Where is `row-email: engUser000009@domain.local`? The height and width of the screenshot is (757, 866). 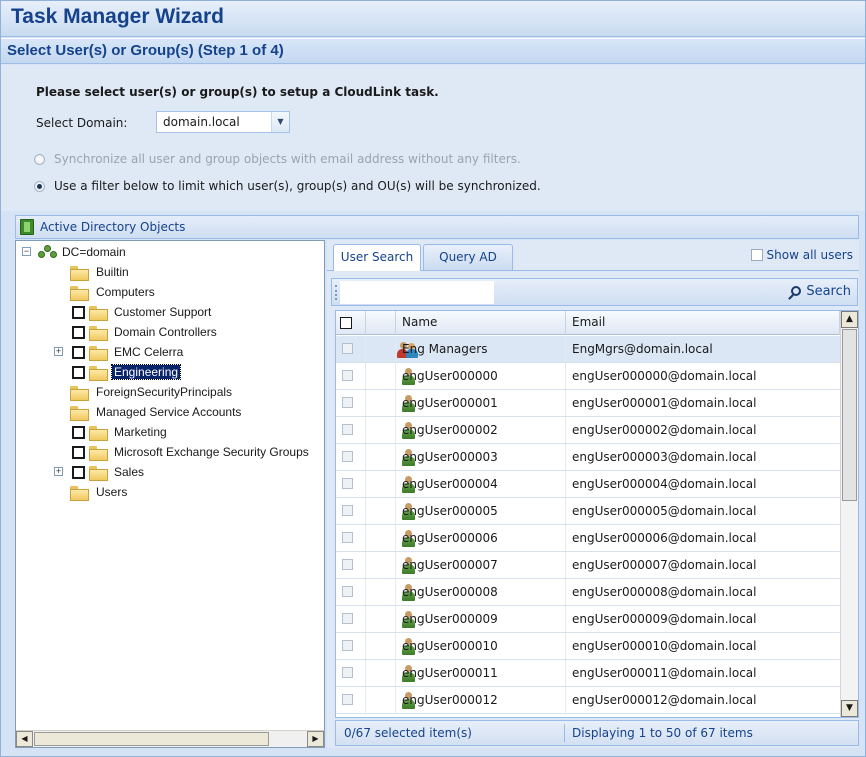 row-email: engUser000009@domain.local is located at coordinates (664, 619).